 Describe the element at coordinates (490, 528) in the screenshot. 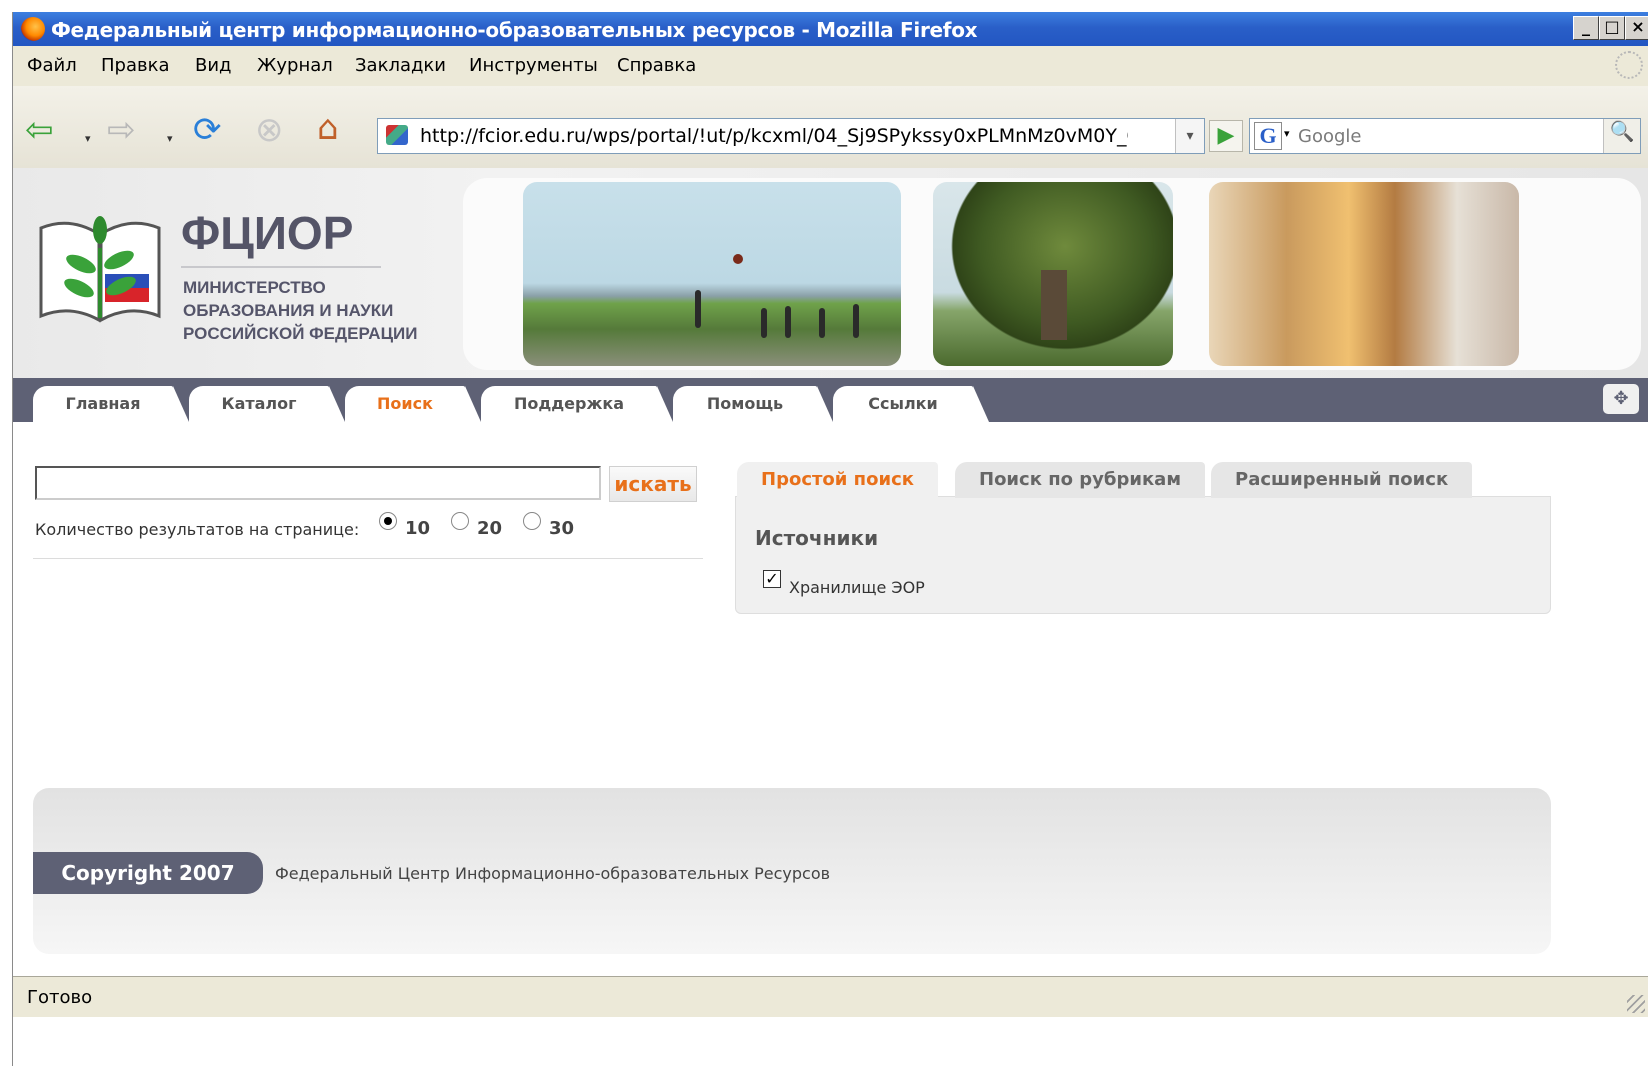

I see `results-option-label: 20` at that location.